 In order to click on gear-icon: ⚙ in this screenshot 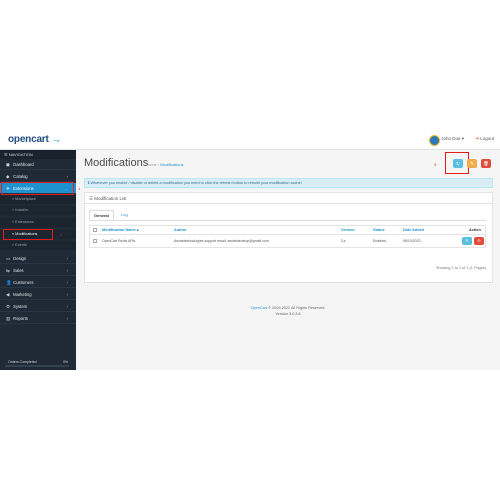, I will do `click(8, 306)`.